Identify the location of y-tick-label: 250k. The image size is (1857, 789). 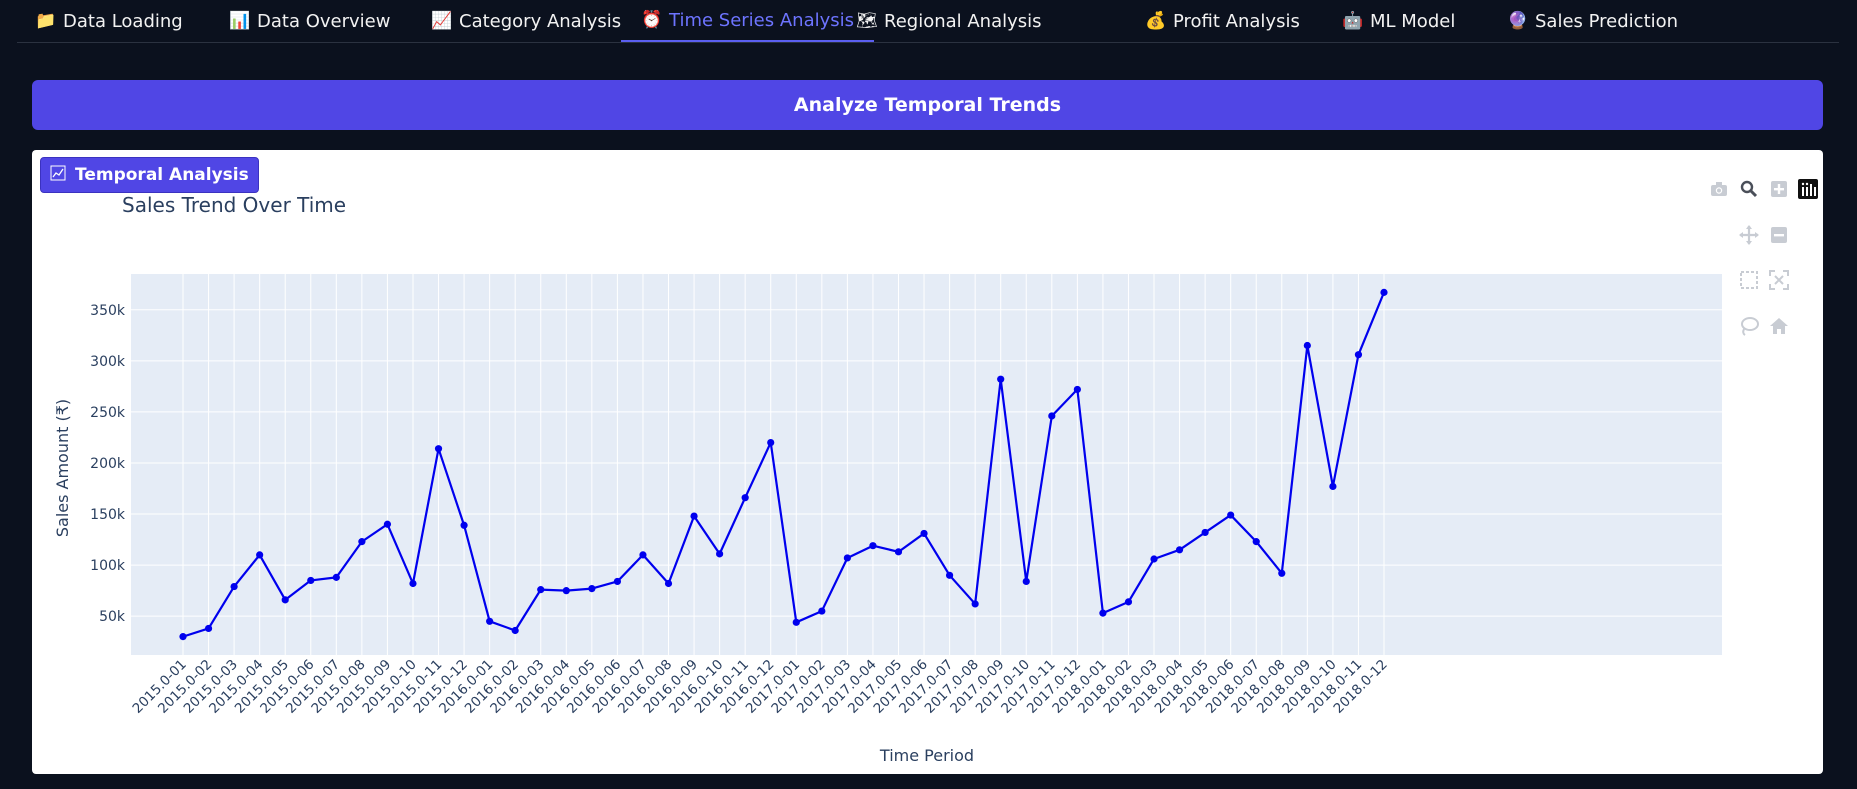
(108, 413).